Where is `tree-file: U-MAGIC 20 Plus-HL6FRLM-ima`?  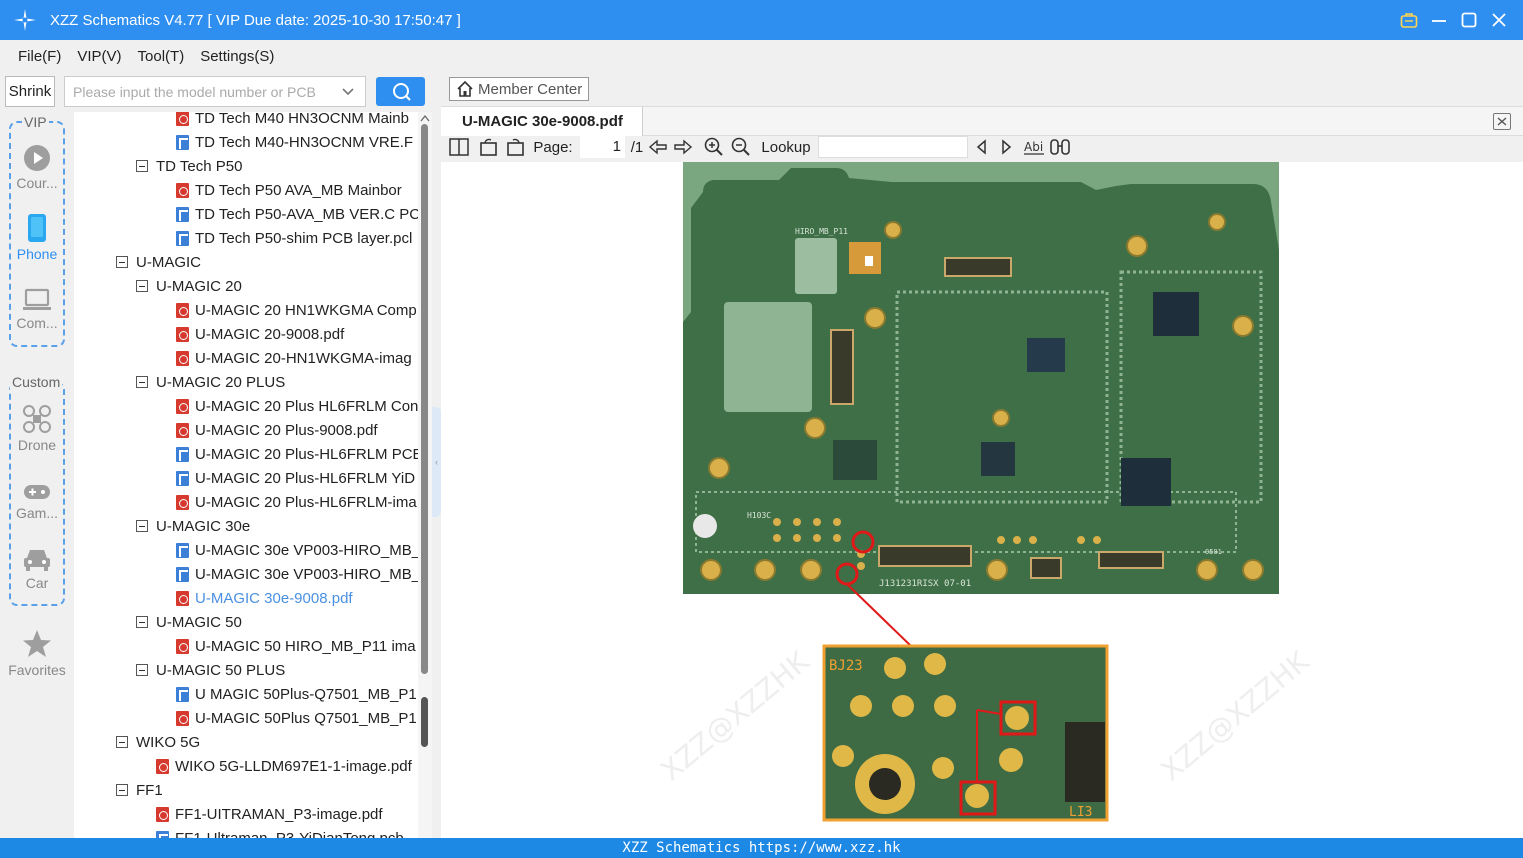 tree-file: U-MAGIC 20 Plus-HL6FRLM-ima is located at coordinates (296, 502).